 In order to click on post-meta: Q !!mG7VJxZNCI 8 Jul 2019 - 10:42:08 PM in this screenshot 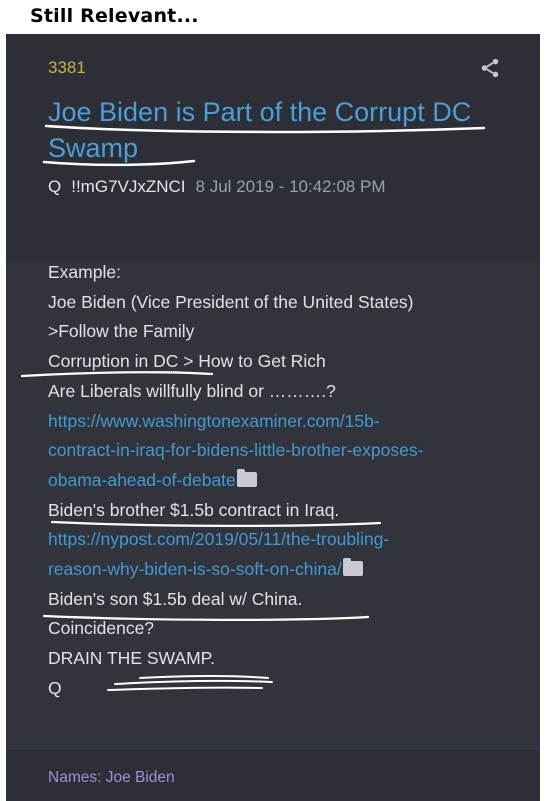, I will do `click(217, 187)`.